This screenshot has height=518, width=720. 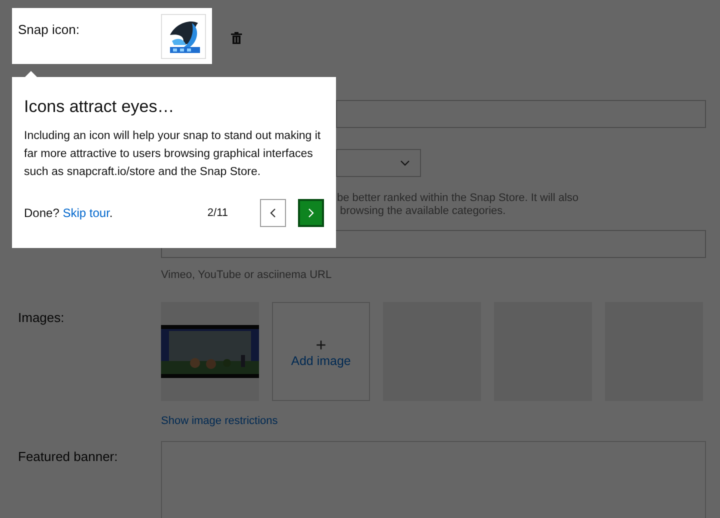 I want to click on tour-body: Including an icon will help your snap to stand out making it far more attractive to users browsing graphical interfaces such as snapcraft.io/store and the Snap Store., so click(x=173, y=154).